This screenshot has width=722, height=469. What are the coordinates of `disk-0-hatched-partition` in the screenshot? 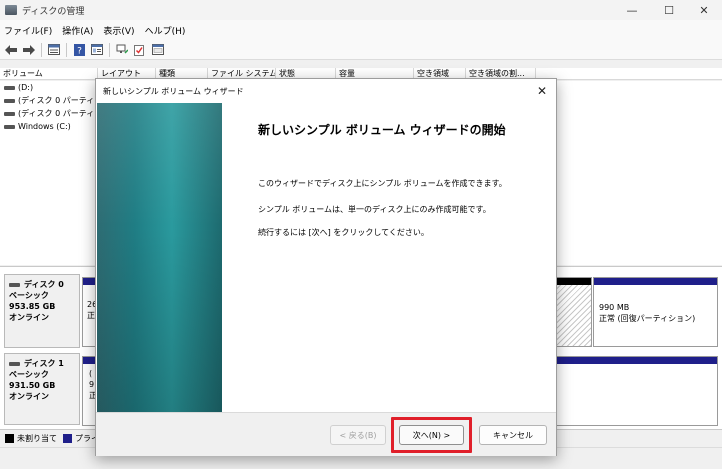 It's located at (574, 312).